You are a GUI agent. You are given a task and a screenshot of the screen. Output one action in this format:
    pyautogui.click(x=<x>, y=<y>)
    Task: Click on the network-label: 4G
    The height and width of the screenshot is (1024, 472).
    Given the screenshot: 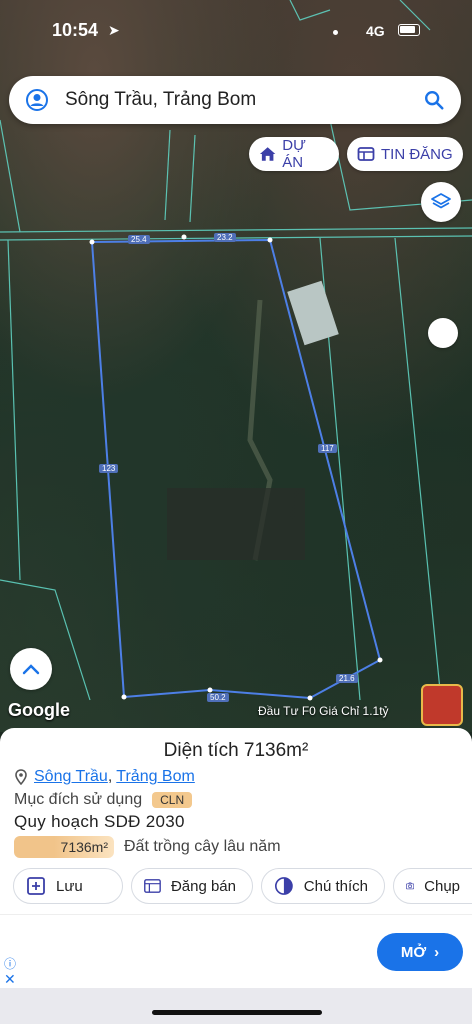 What is the action you would take?
    pyautogui.click(x=375, y=31)
    